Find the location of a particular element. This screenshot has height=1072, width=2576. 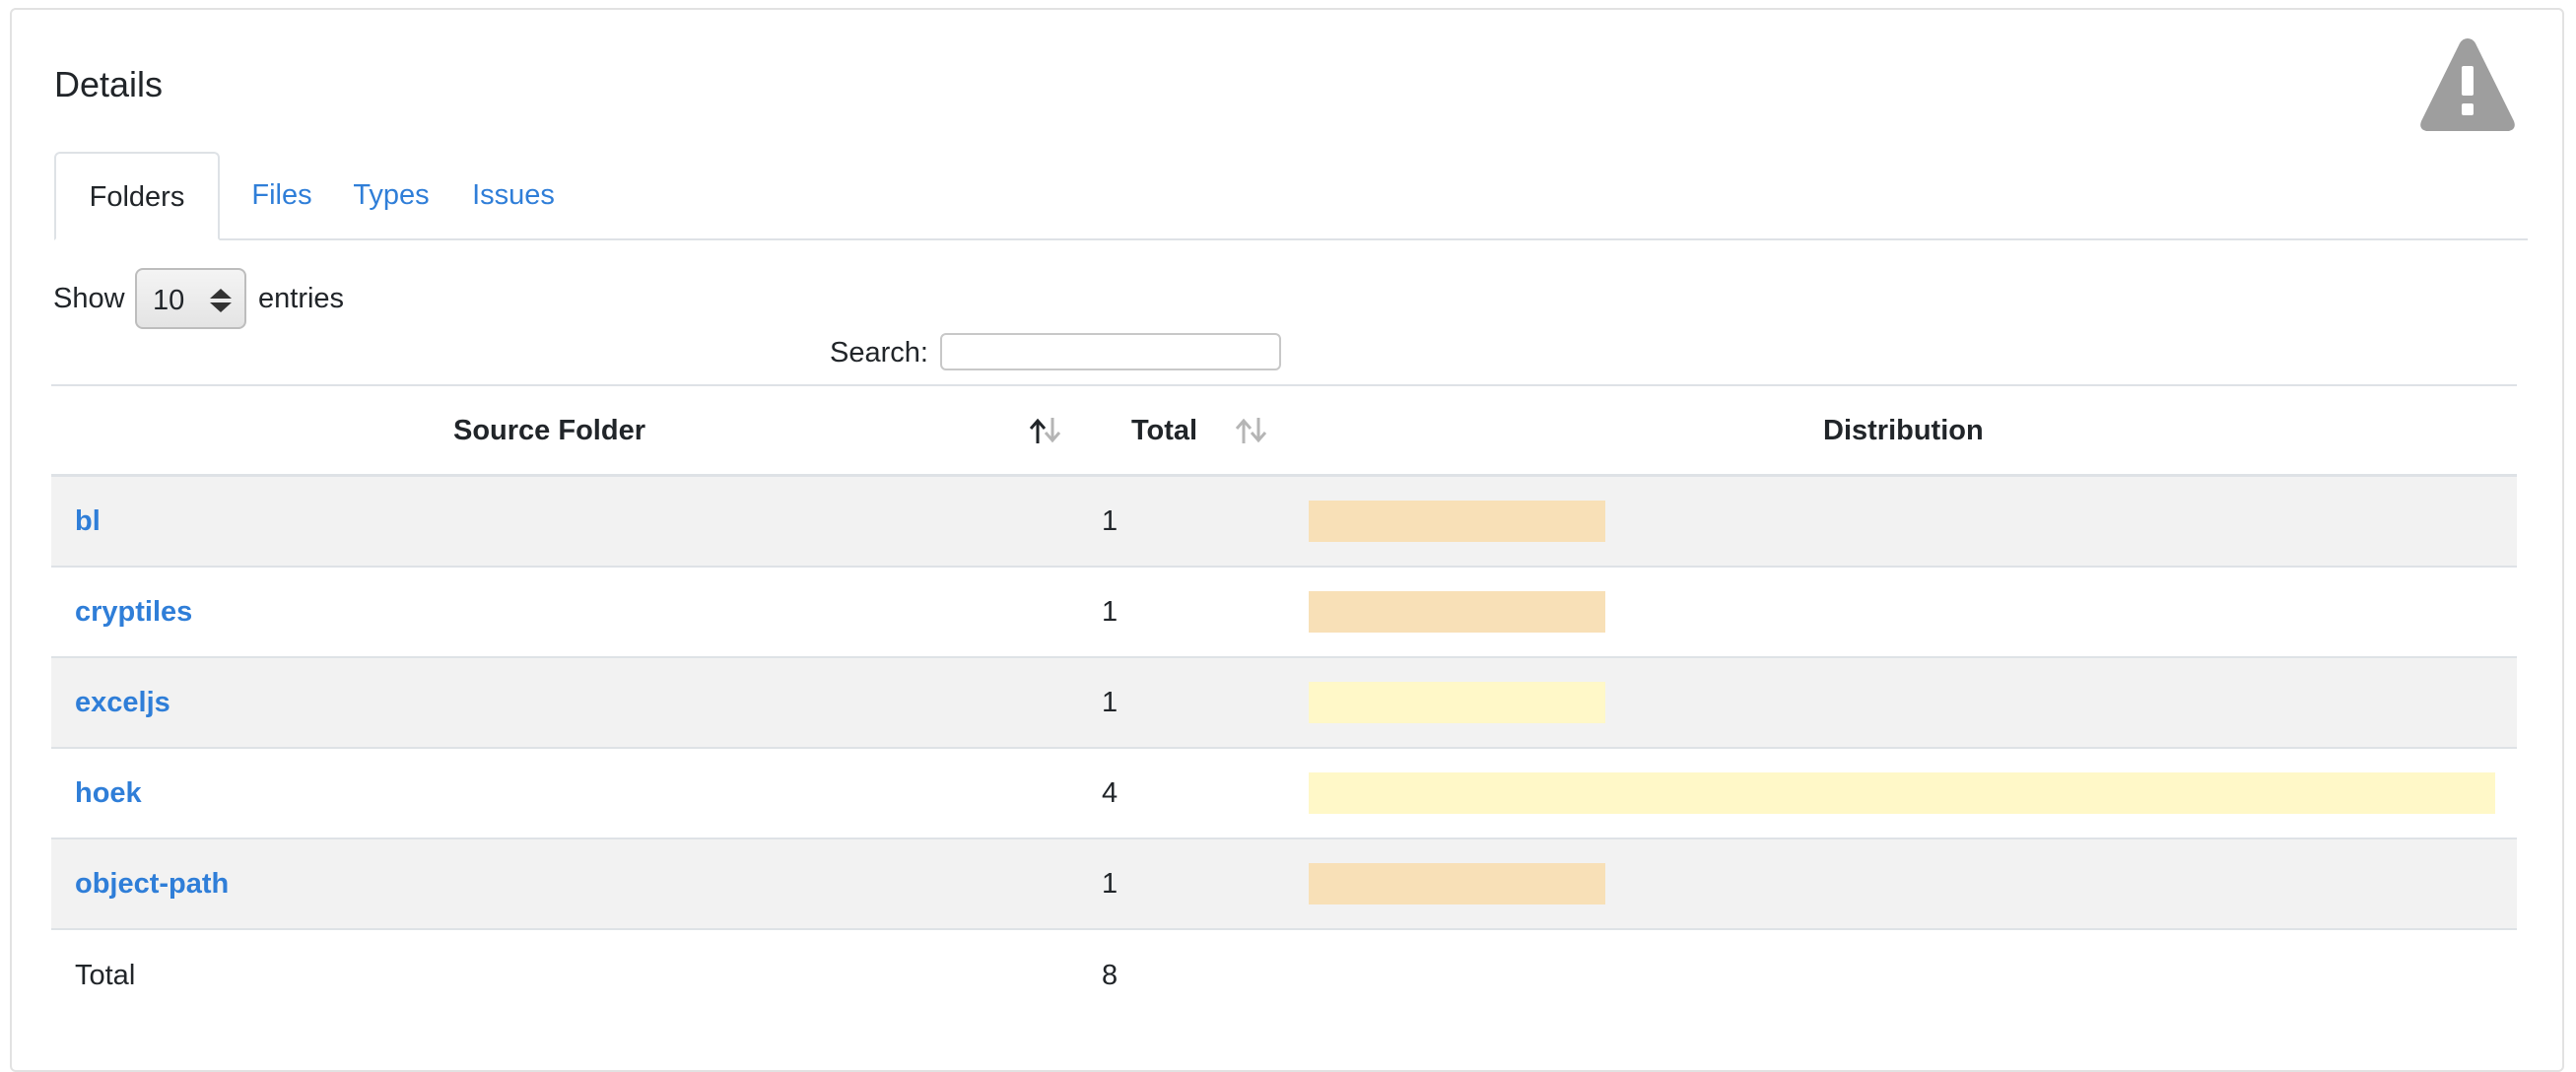

folder-link: exceljs is located at coordinates (122, 703).